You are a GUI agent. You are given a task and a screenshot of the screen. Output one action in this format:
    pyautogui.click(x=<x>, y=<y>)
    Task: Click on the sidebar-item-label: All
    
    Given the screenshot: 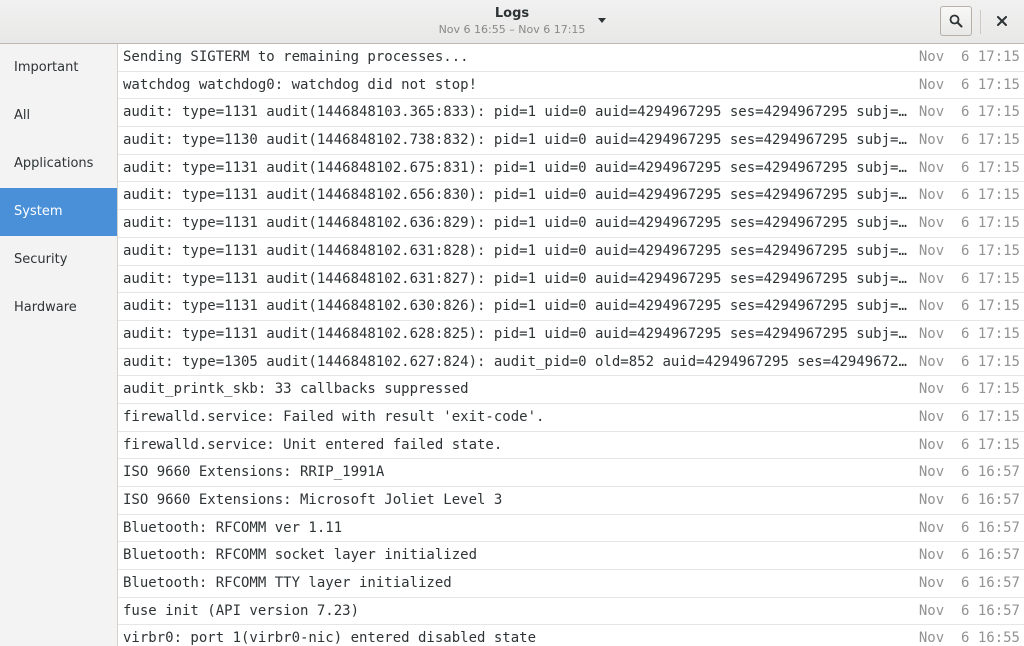 What is the action you would take?
    pyautogui.click(x=22, y=115)
    